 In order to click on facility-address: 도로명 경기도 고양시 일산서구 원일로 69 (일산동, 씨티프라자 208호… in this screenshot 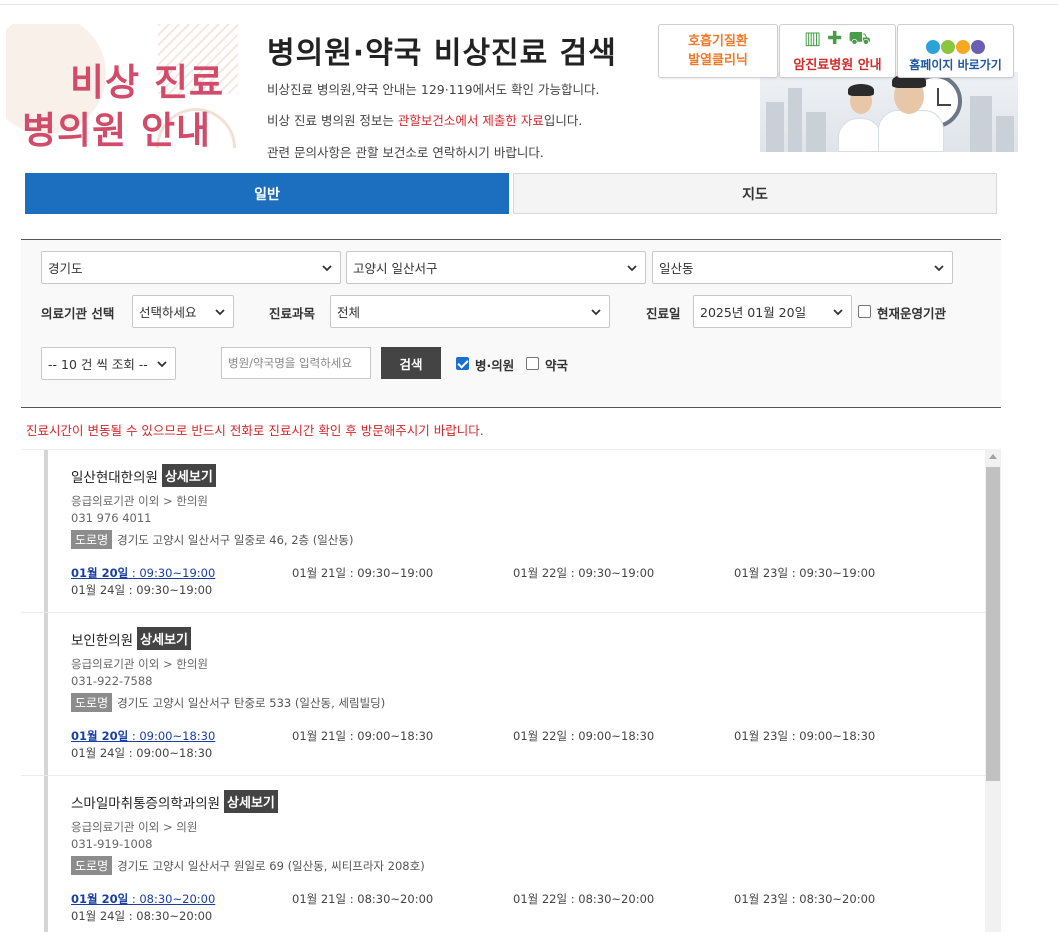, I will do `click(248, 865)`.